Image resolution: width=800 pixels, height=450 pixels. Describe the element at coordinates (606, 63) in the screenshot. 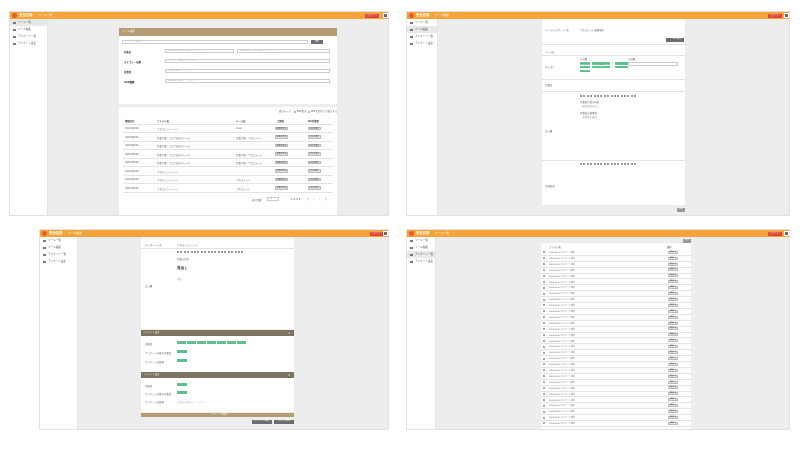

I see `category-tag: 点検表` at that location.